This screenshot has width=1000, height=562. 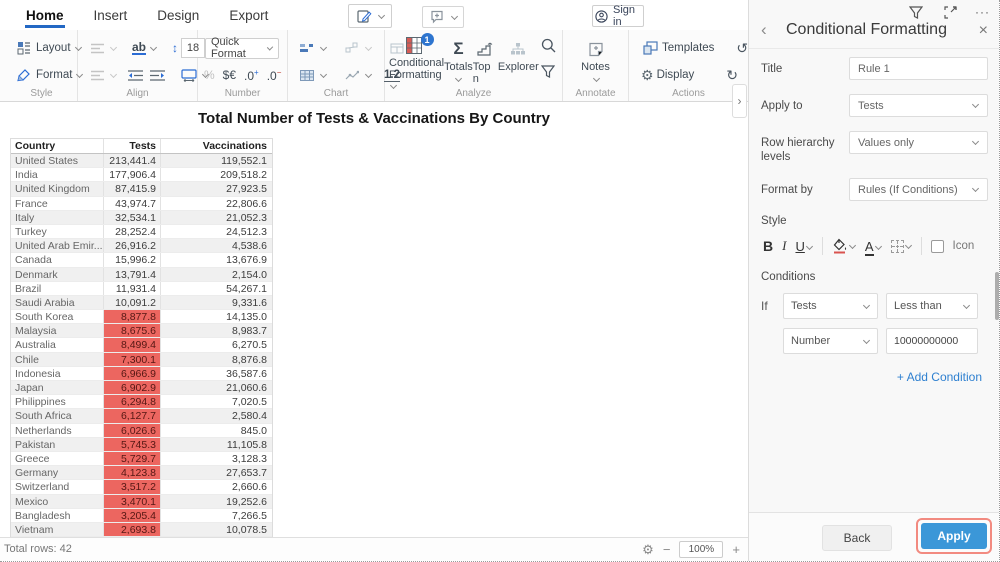 I want to click on quick-format-dropdown: Quick Format, so click(x=242, y=48).